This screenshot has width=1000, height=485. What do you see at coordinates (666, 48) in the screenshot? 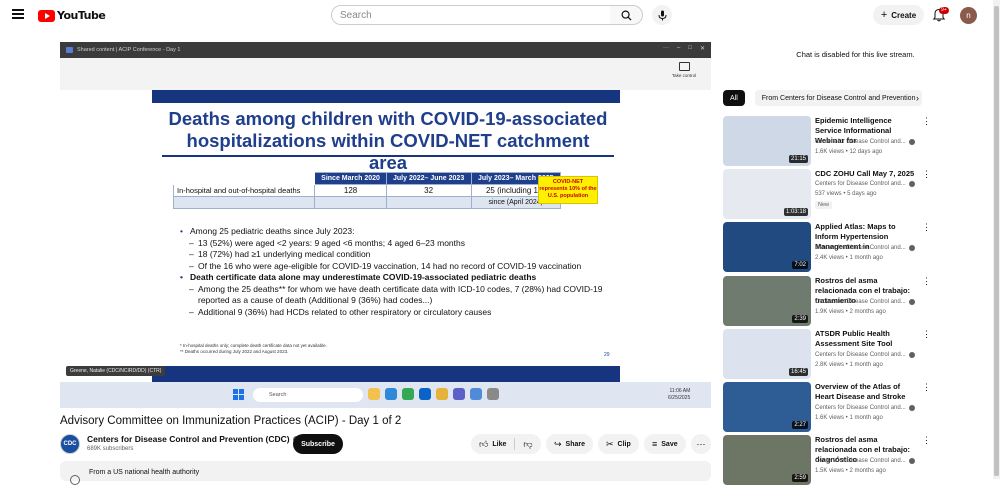
I see `more-icon: ···` at bounding box center [666, 48].